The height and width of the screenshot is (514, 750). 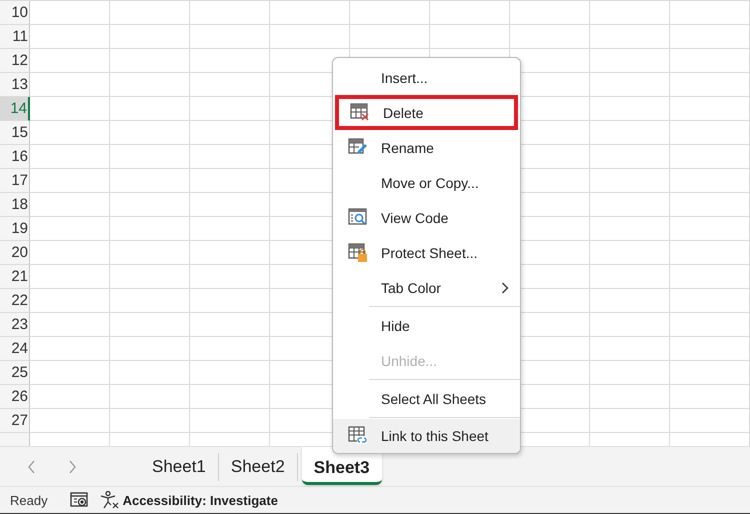 I want to click on menu-item: Tab Color, so click(x=426, y=287).